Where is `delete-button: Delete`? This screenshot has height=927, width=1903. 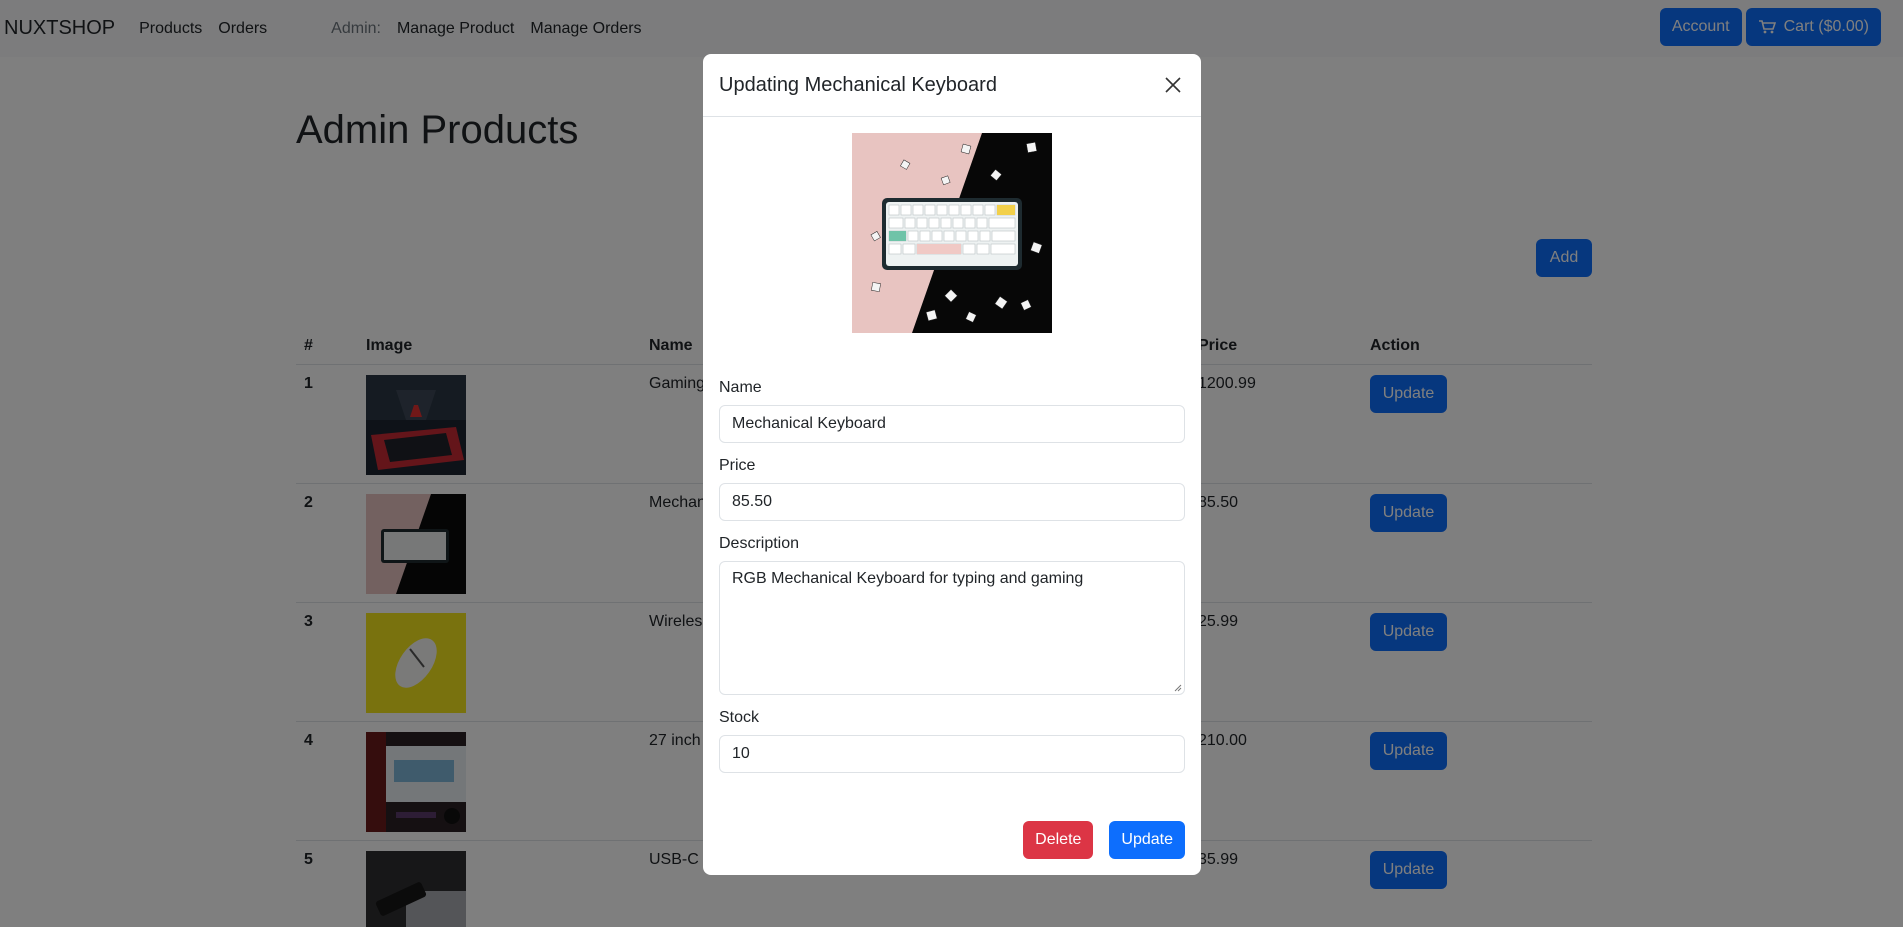 delete-button: Delete is located at coordinates (1058, 840).